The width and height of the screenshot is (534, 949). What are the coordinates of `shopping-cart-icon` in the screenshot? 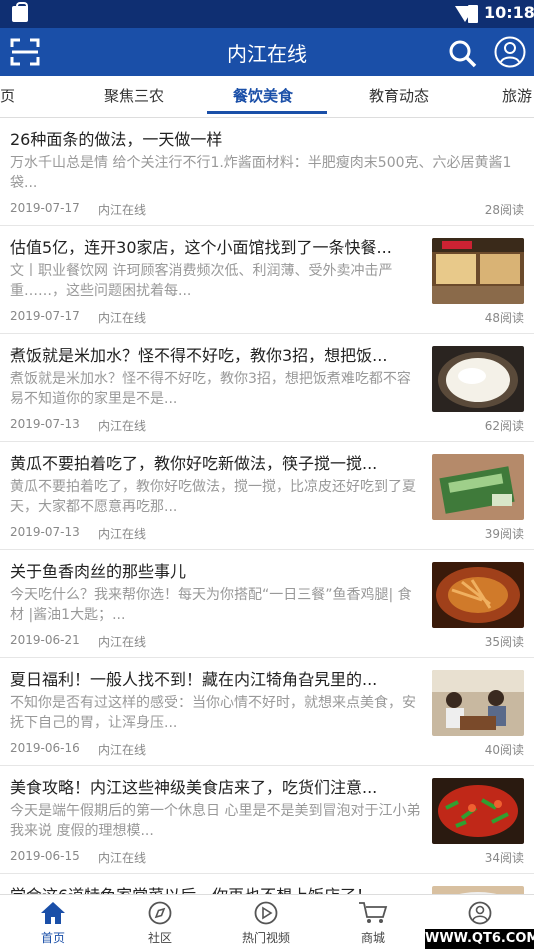 It's located at (373, 912).